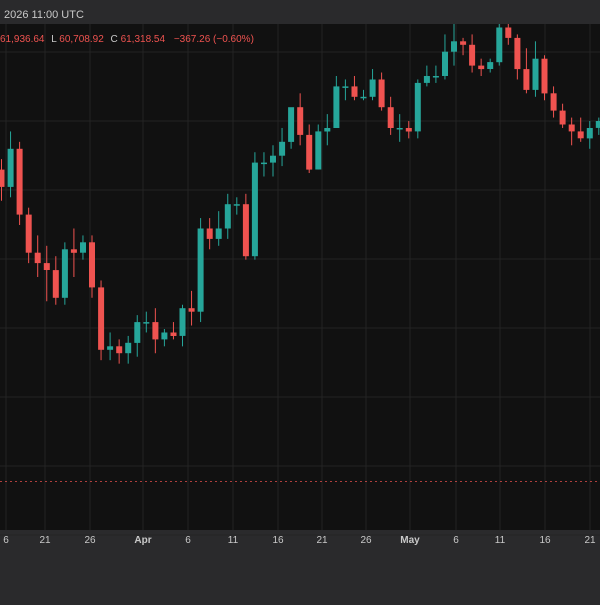  Describe the element at coordinates (410, 540) in the screenshot. I see `x-tick-label: May` at that location.